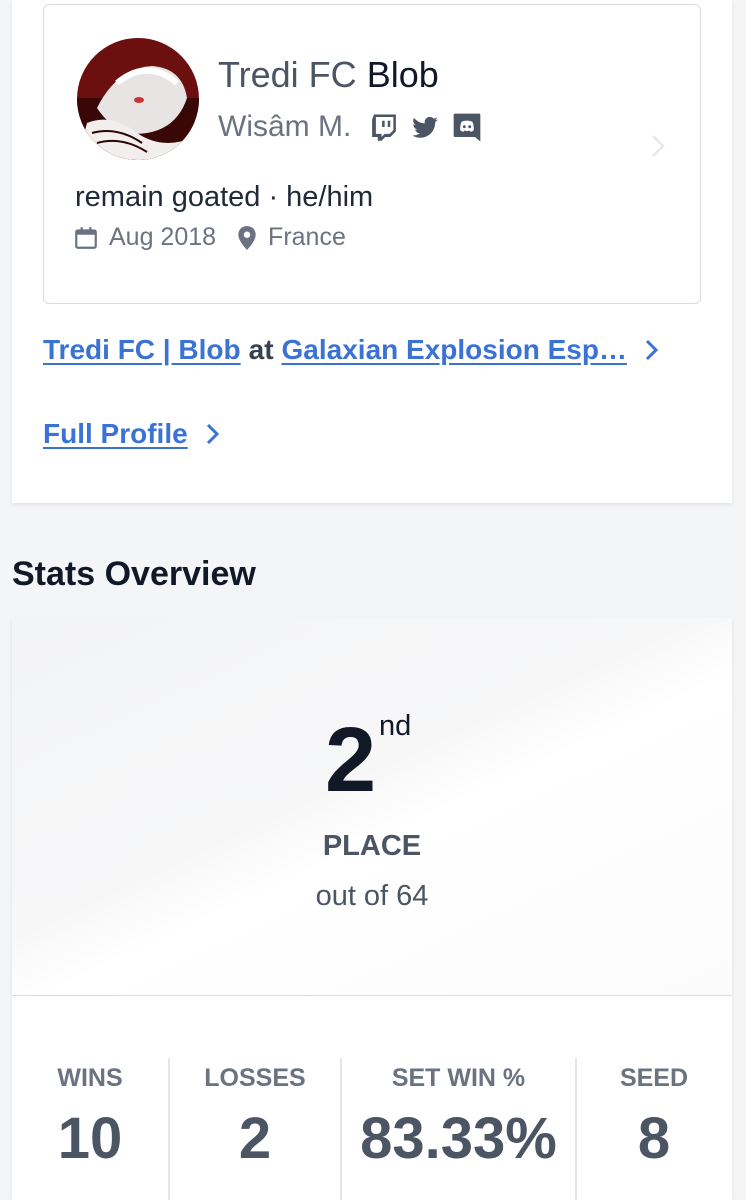 The width and height of the screenshot is (746, 1200). I want to click on full-profile-link: Full Profile, so click(132, 434).